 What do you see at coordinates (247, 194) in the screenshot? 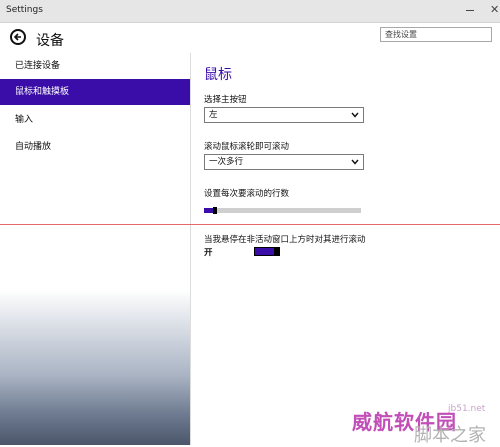
I see `lines-to-scroll-label: 设置每次要滚动的行数` at bounding box center [247, 194].